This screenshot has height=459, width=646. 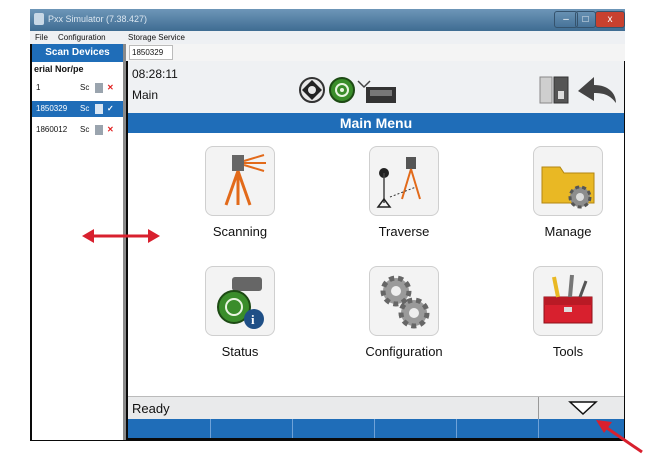 What do you see at coordinates (619, 437) in the screenshot?
I see `pointer-arrow-icon` at bounding box center [619, 437].